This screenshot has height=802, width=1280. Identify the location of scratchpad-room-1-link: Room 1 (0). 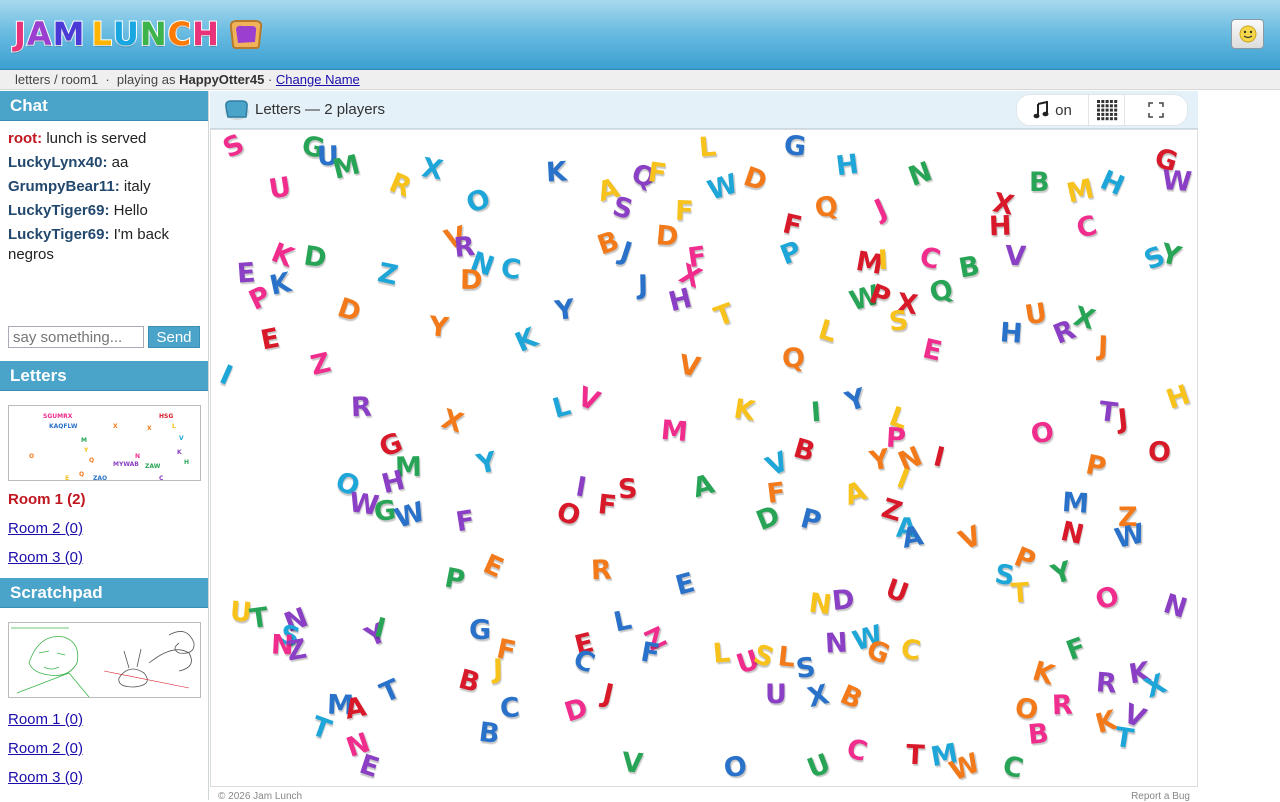
(104, 720).